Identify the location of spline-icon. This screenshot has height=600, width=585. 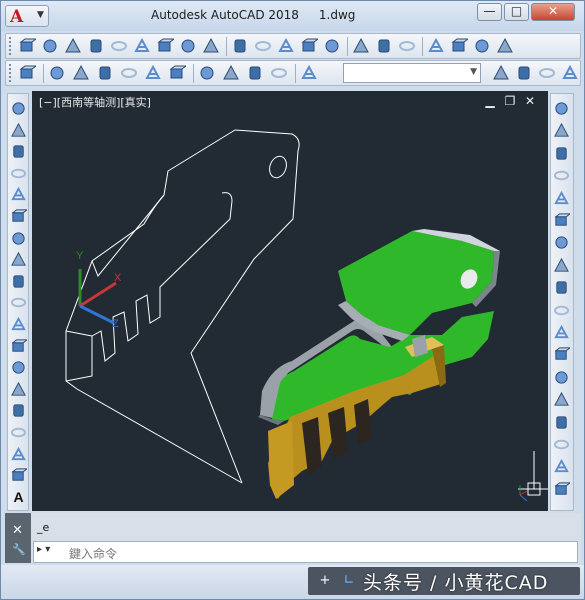
(18, 281).